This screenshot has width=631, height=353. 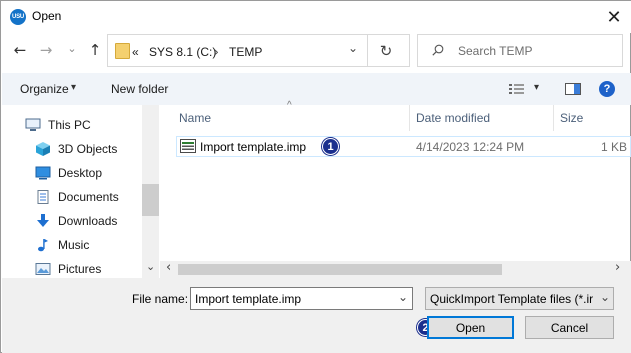 I want to click on column-header-date-modified: Date modified, so click(x=453, y=118).